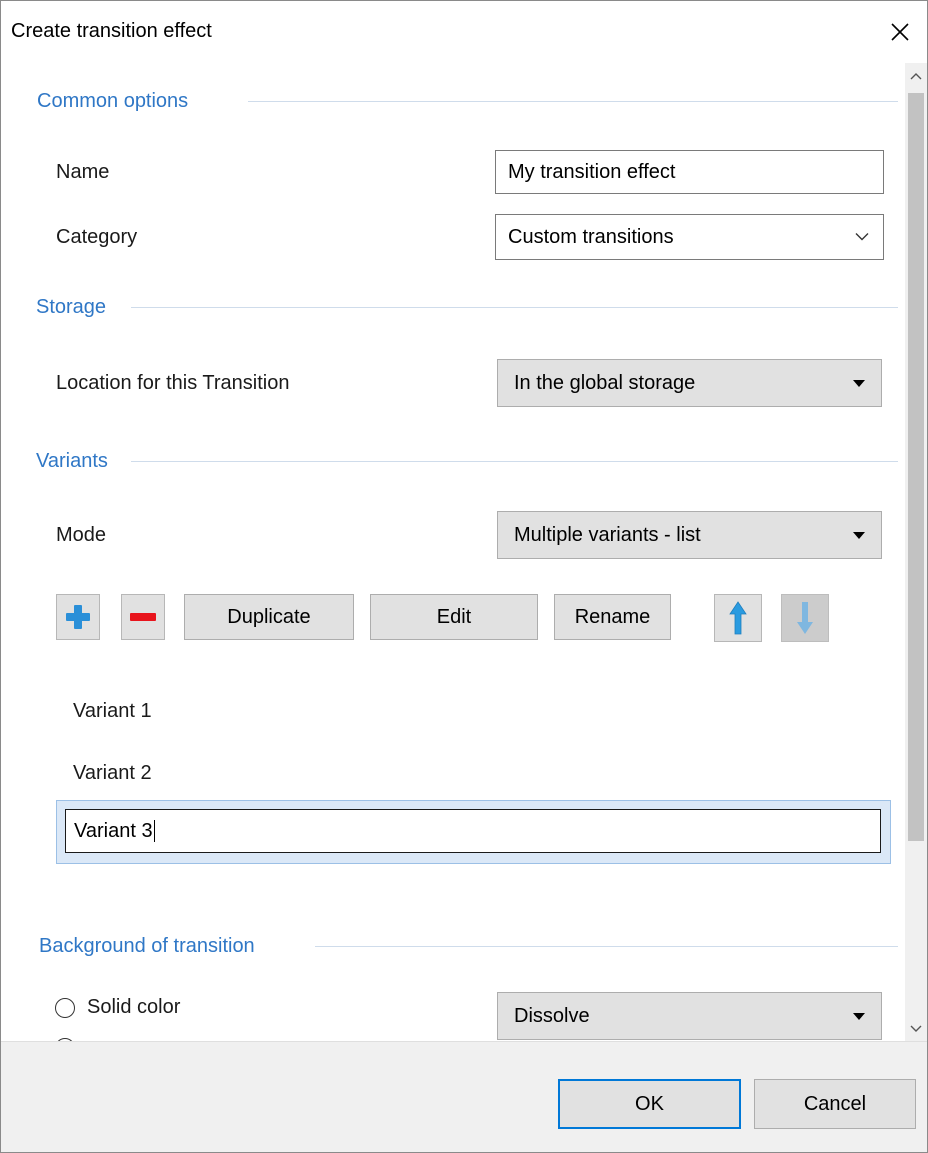 Image resolution: width=928 pixels, height=1153 pixels. I want to click on name-label: Name, so click(83, 172).